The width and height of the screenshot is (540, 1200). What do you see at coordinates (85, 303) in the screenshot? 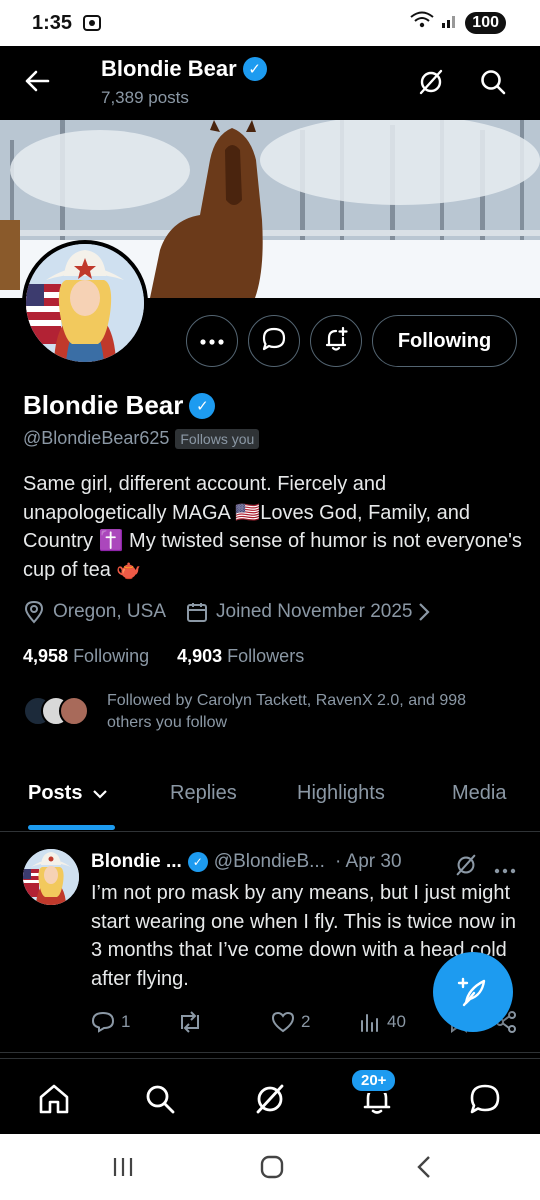
I see `profile-avatar` at bounding box center [85, 303].